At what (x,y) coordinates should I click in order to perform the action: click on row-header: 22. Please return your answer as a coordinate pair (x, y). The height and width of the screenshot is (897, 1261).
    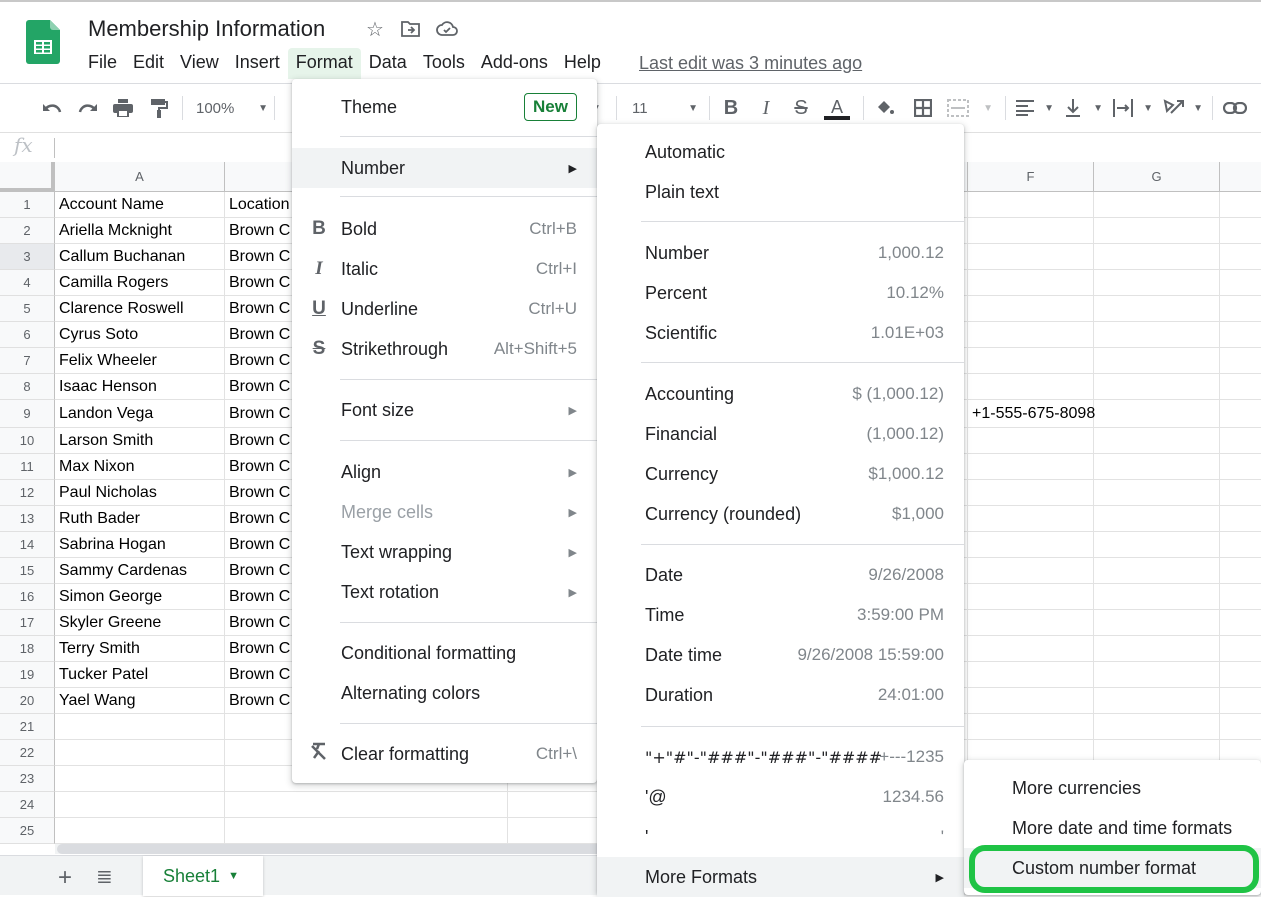
    Looking at the image, I should click on (27, 753).